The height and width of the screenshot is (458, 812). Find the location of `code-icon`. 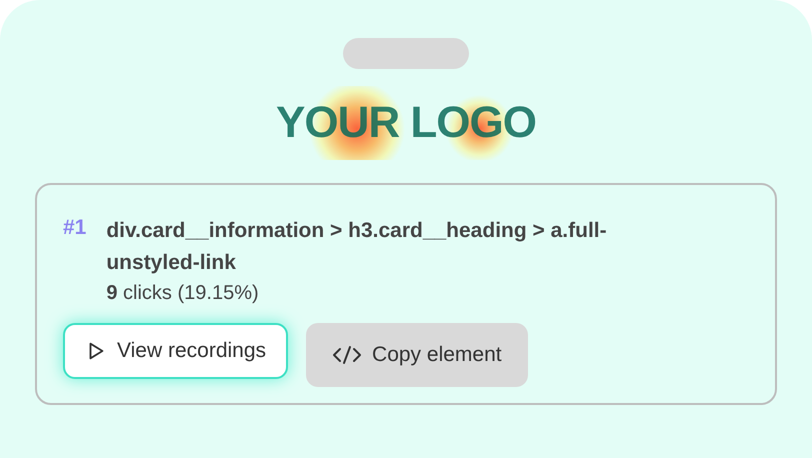

code-icon is located at coordinates (347, 355).